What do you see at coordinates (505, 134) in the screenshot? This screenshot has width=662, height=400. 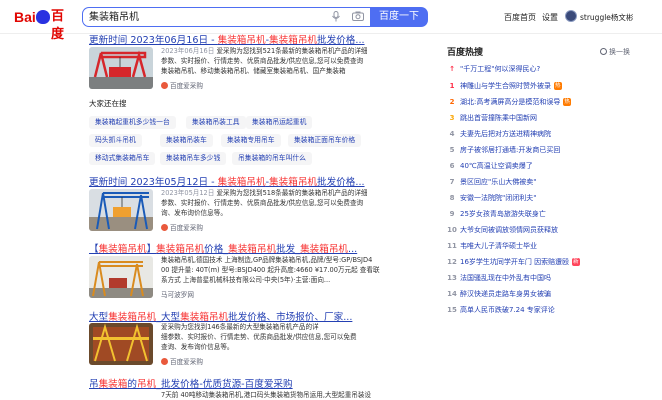 I see `hot-item-text: 夫妻先后把对方送进精神病院` at bounding box center [505, 134].